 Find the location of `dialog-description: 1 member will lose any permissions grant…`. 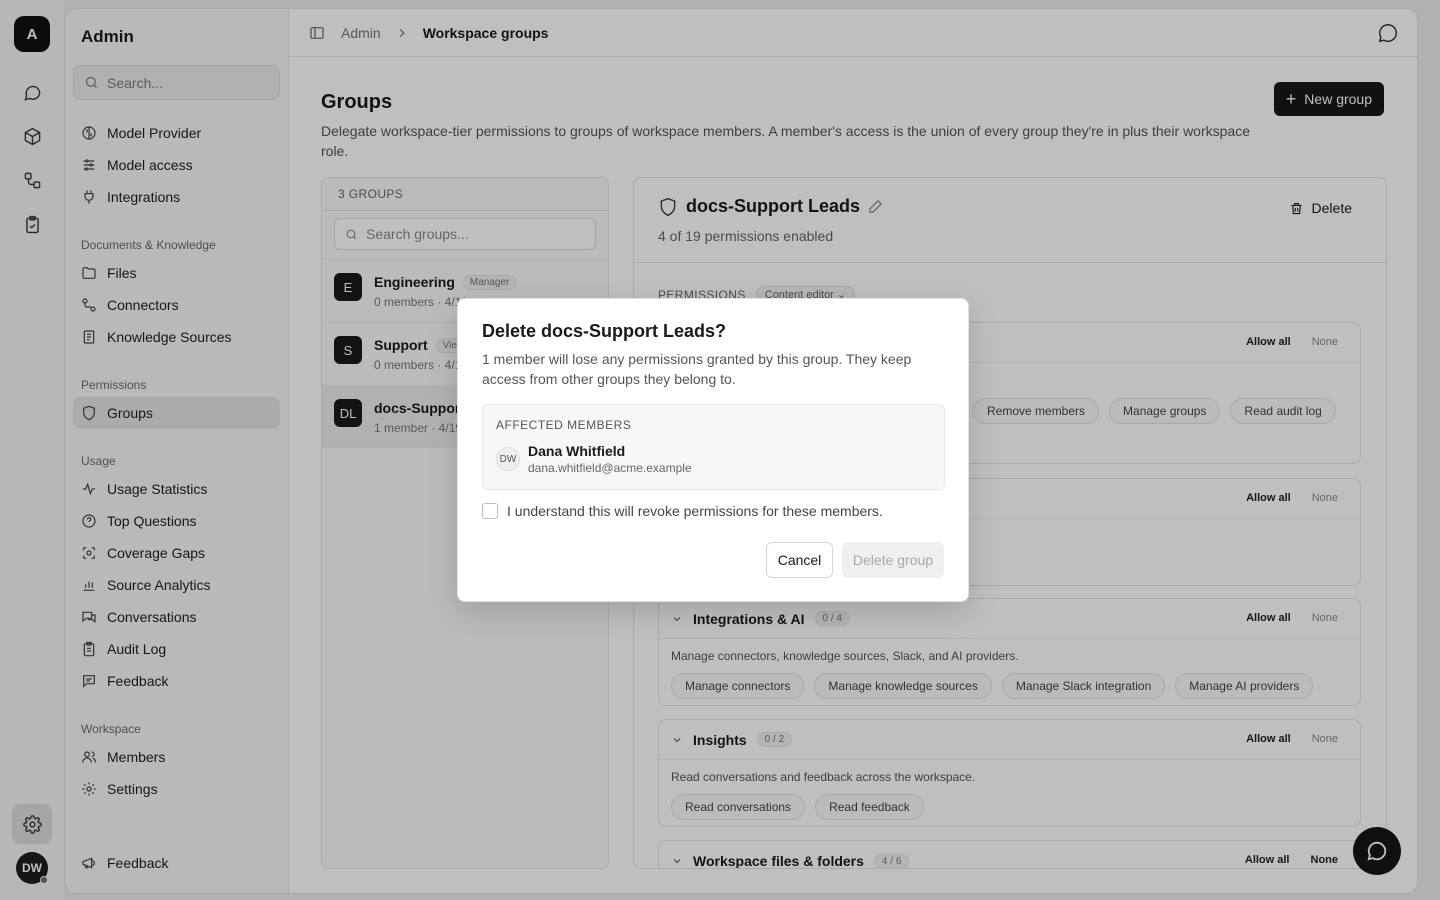

dialog-description: 1 member will lose any permissions grant… is located at coordinates (697, 369).